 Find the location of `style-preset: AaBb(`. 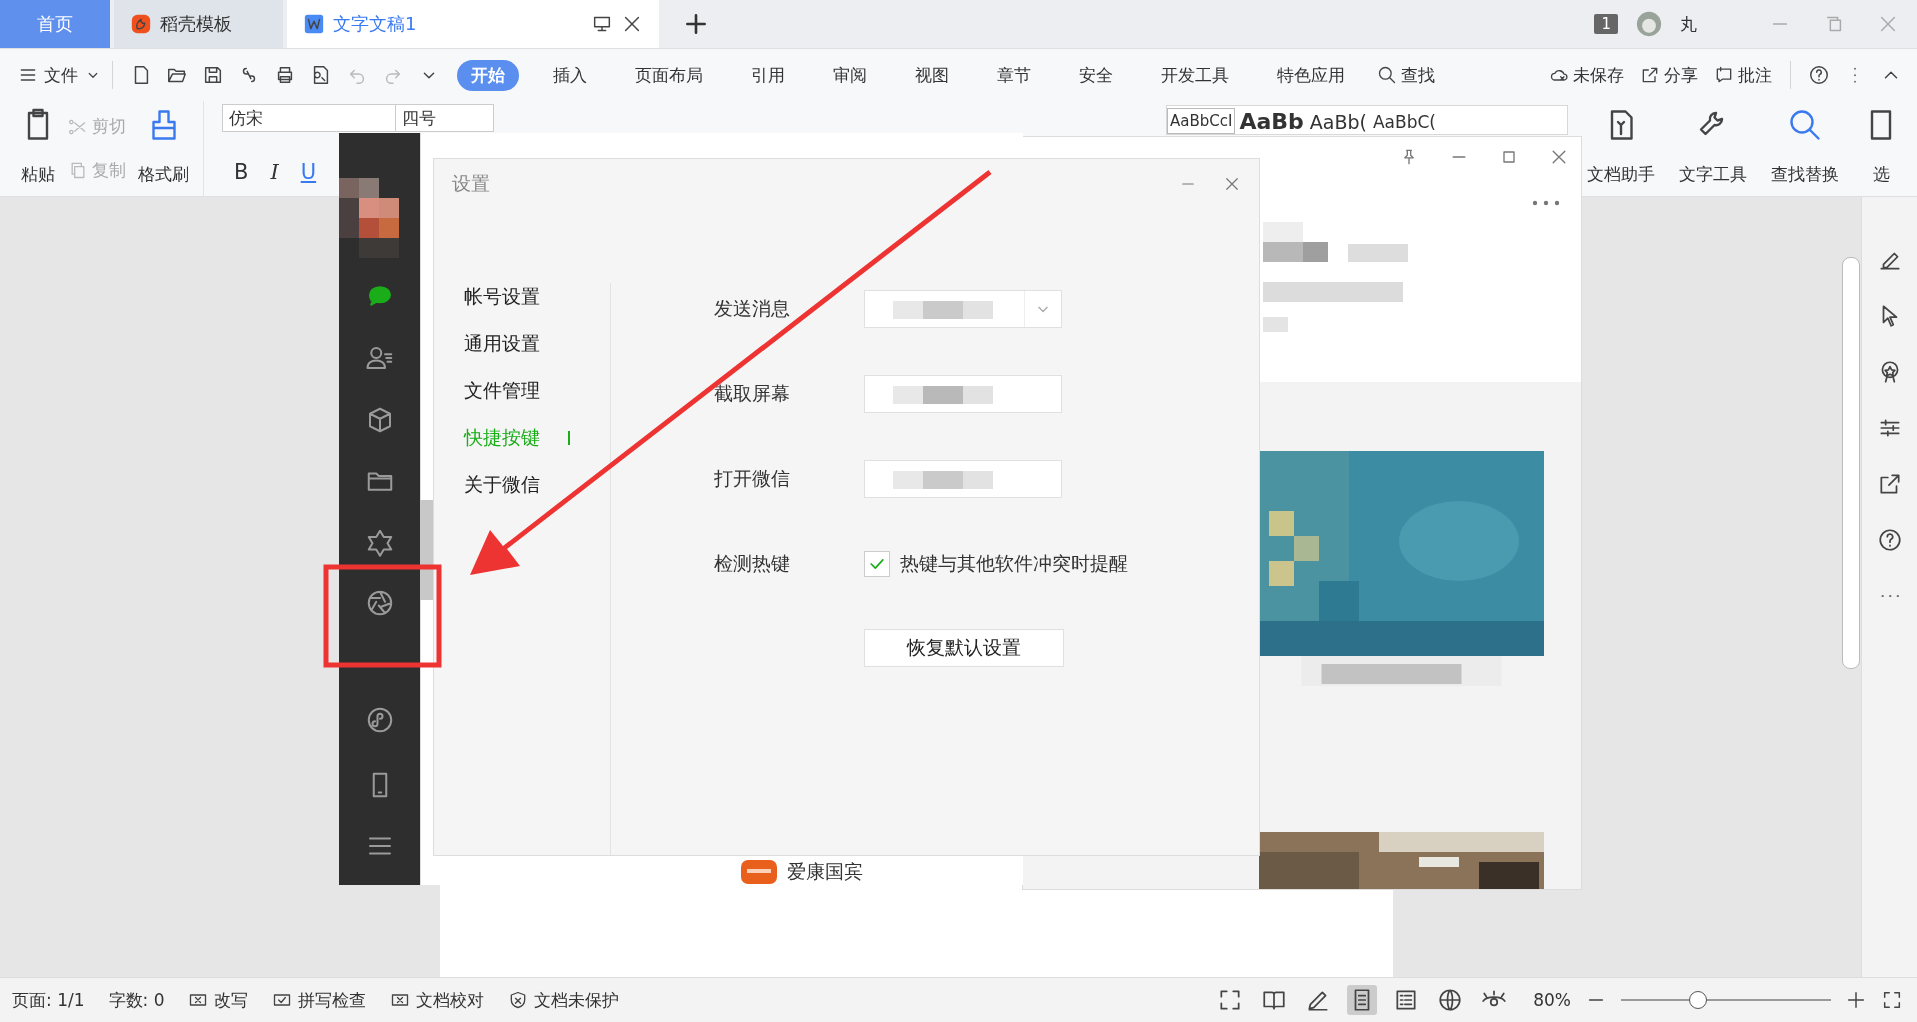

style-preset: AaBb( is located at coordinates (1338, 122).